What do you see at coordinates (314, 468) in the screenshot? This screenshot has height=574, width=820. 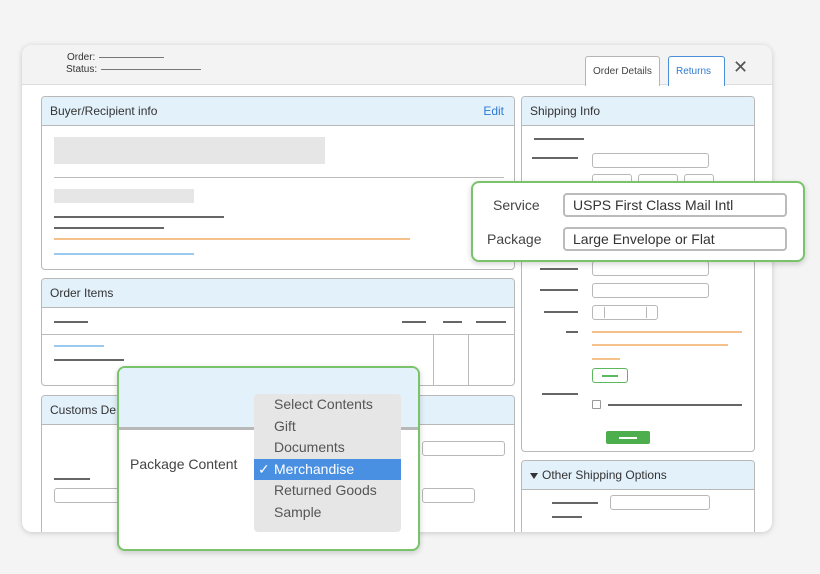 I see `selected-option-label: Merchandise` at bounding box center [314, 468].